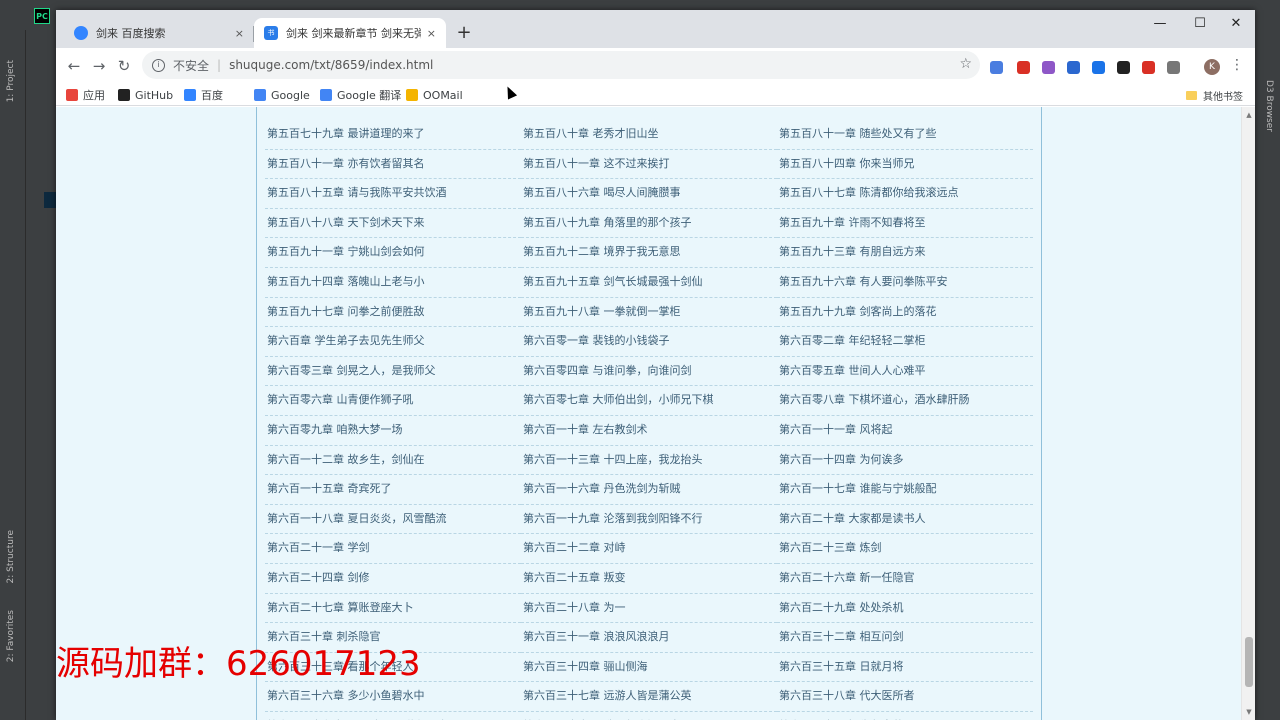 The width and height of the screenshot is (1280, 720). I want to click on extension-purple-icon, so click(1048, 67).